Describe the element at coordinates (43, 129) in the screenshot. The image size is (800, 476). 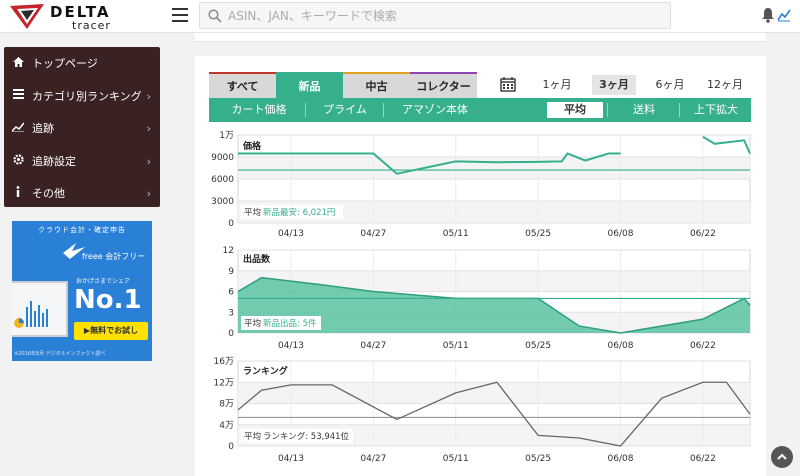
I see `sidebar-item-label: 追跡` at that location.